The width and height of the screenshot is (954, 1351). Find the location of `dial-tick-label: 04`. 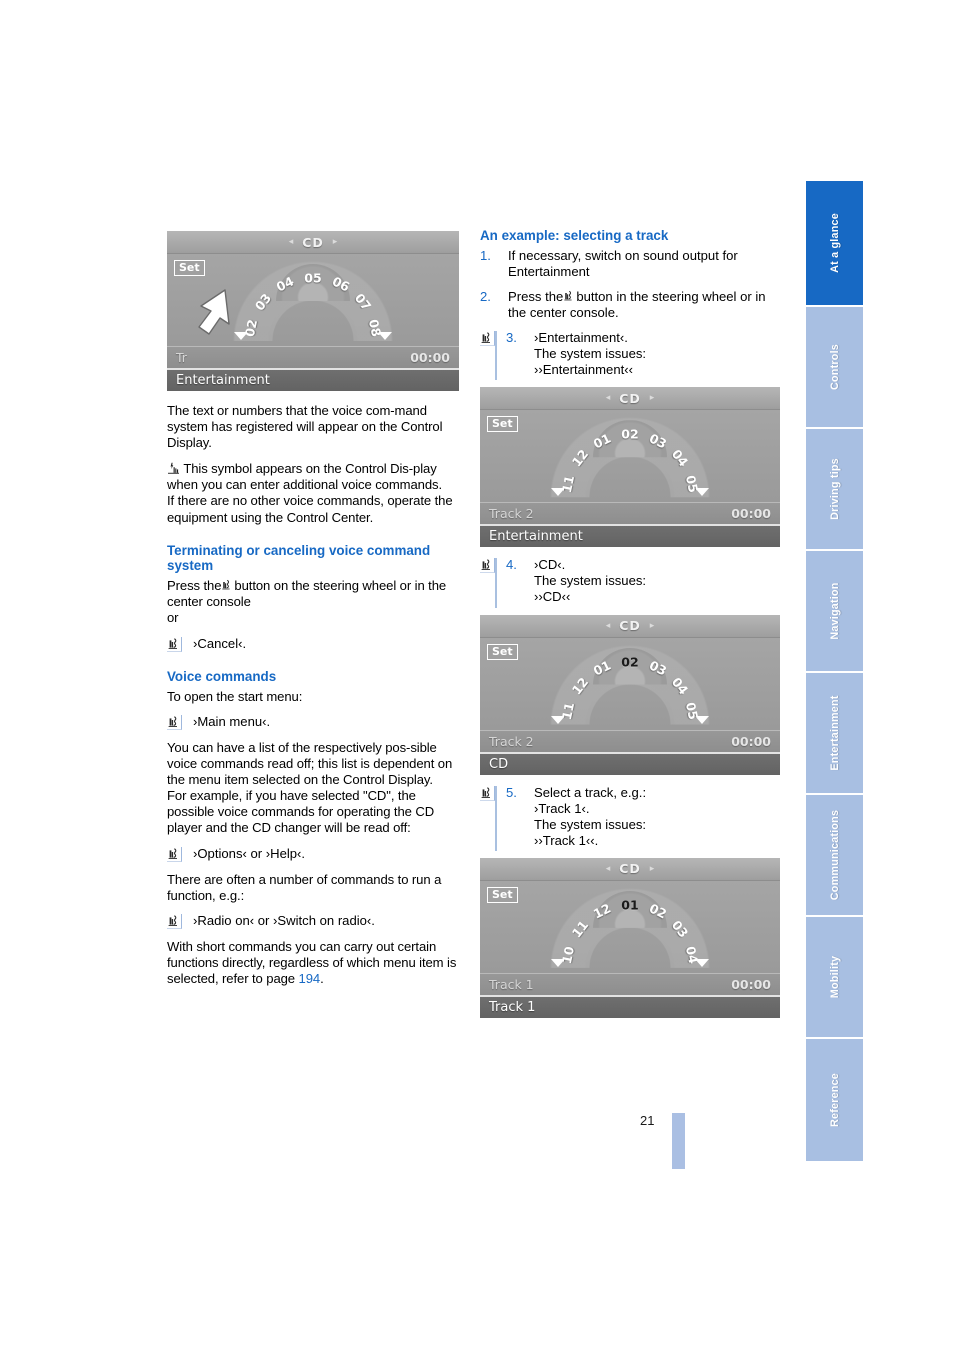

dial-tick-label: 04 is located at coordinates (691, 954).